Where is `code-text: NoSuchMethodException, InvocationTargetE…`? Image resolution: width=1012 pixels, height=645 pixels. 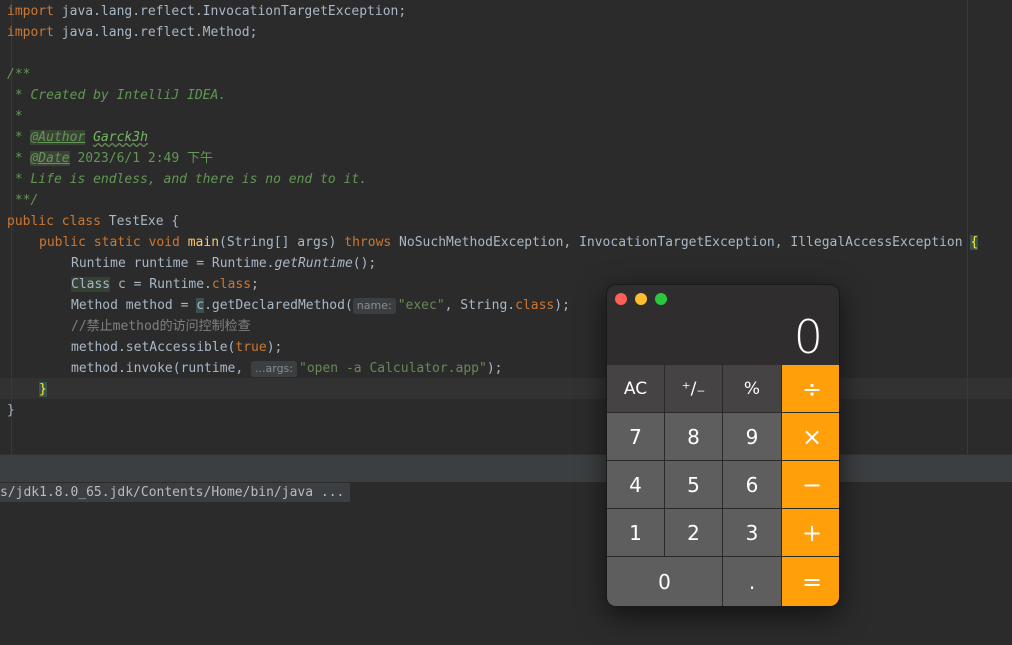
code-text: NoSuchMethodException, InvocationTargetE… is located at coordinates (681, 242).